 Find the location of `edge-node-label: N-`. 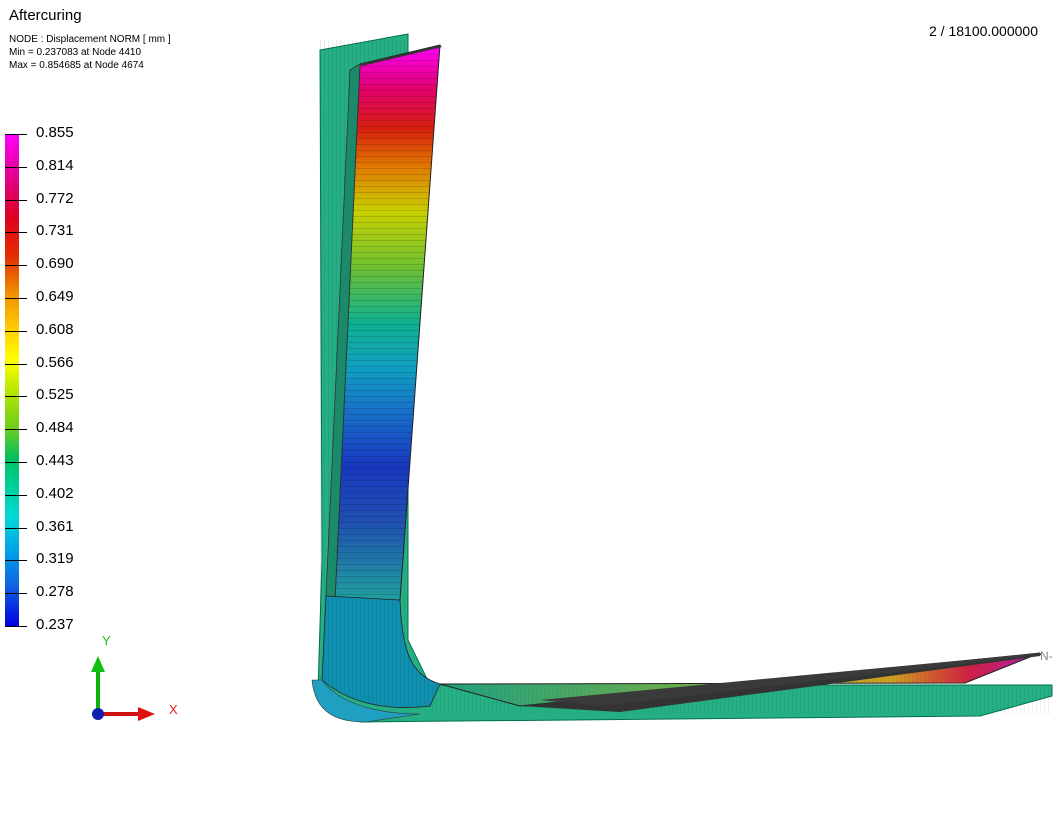

edge-node-label: N- is located at coordinates (1046, 656).